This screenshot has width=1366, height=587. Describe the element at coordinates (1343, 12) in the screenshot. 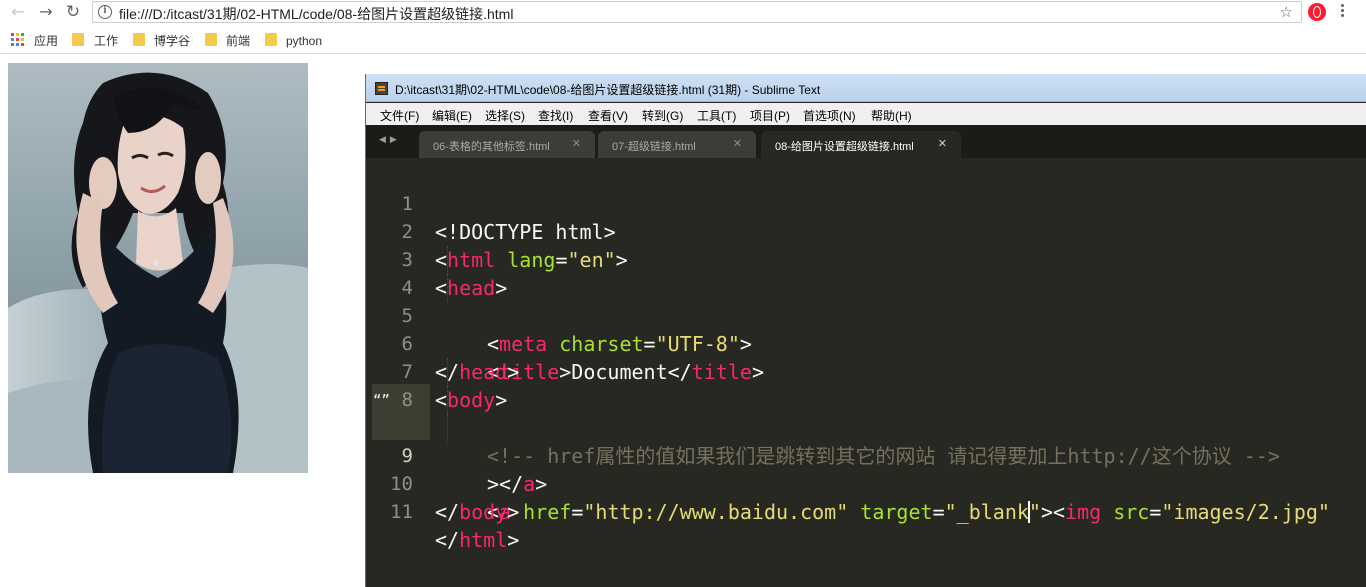

I see `kebab-menu-icon` at that location.